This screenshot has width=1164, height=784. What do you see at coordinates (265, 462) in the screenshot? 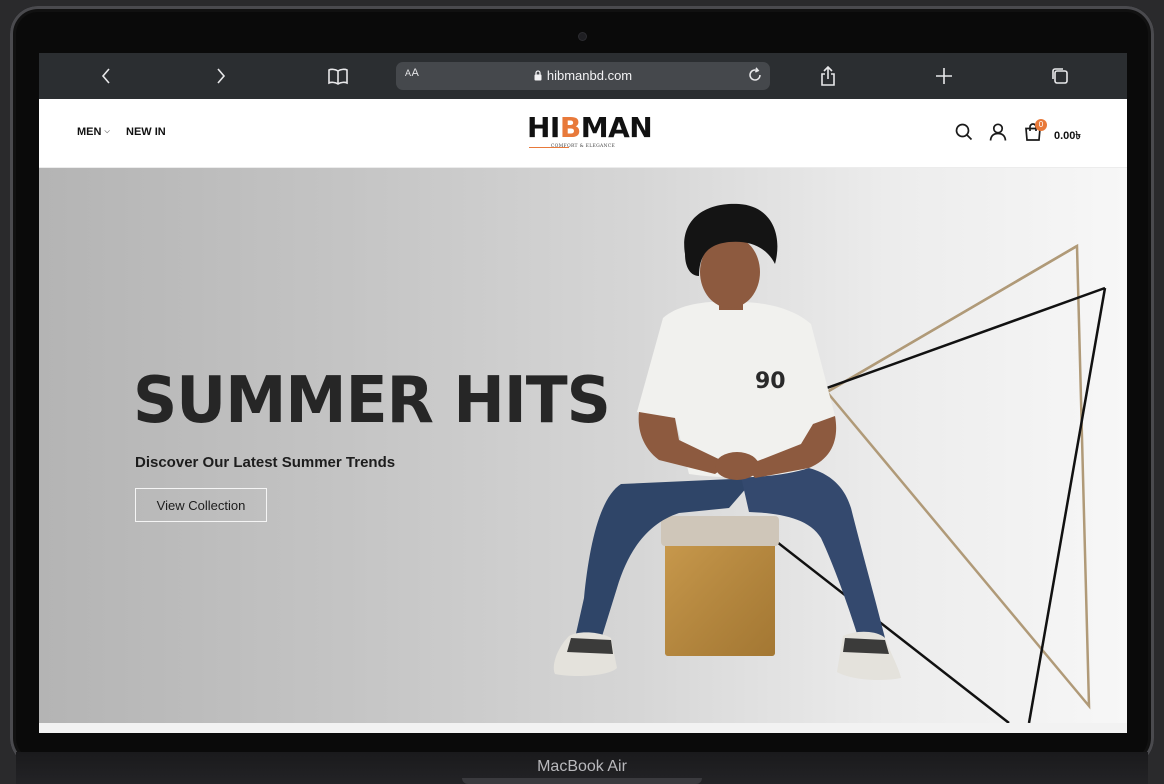
I see `hero-subtitle: Discover Our Latest Summer Trends` at bounding box center [265, 462].